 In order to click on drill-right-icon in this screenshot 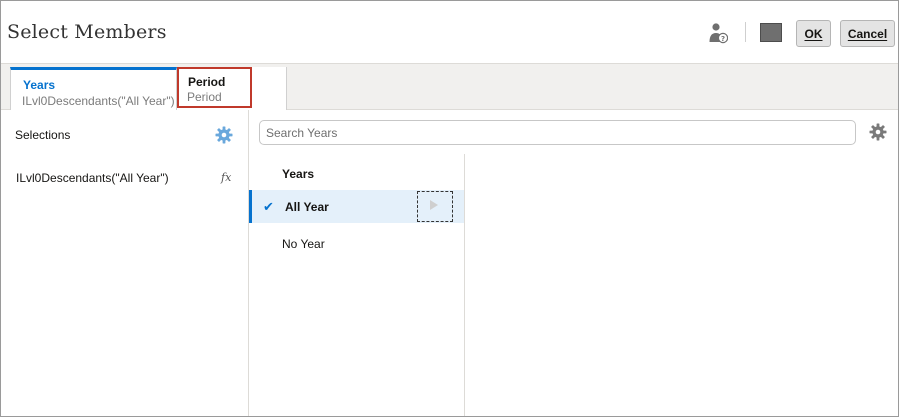, I will do `click(434, 205)`.